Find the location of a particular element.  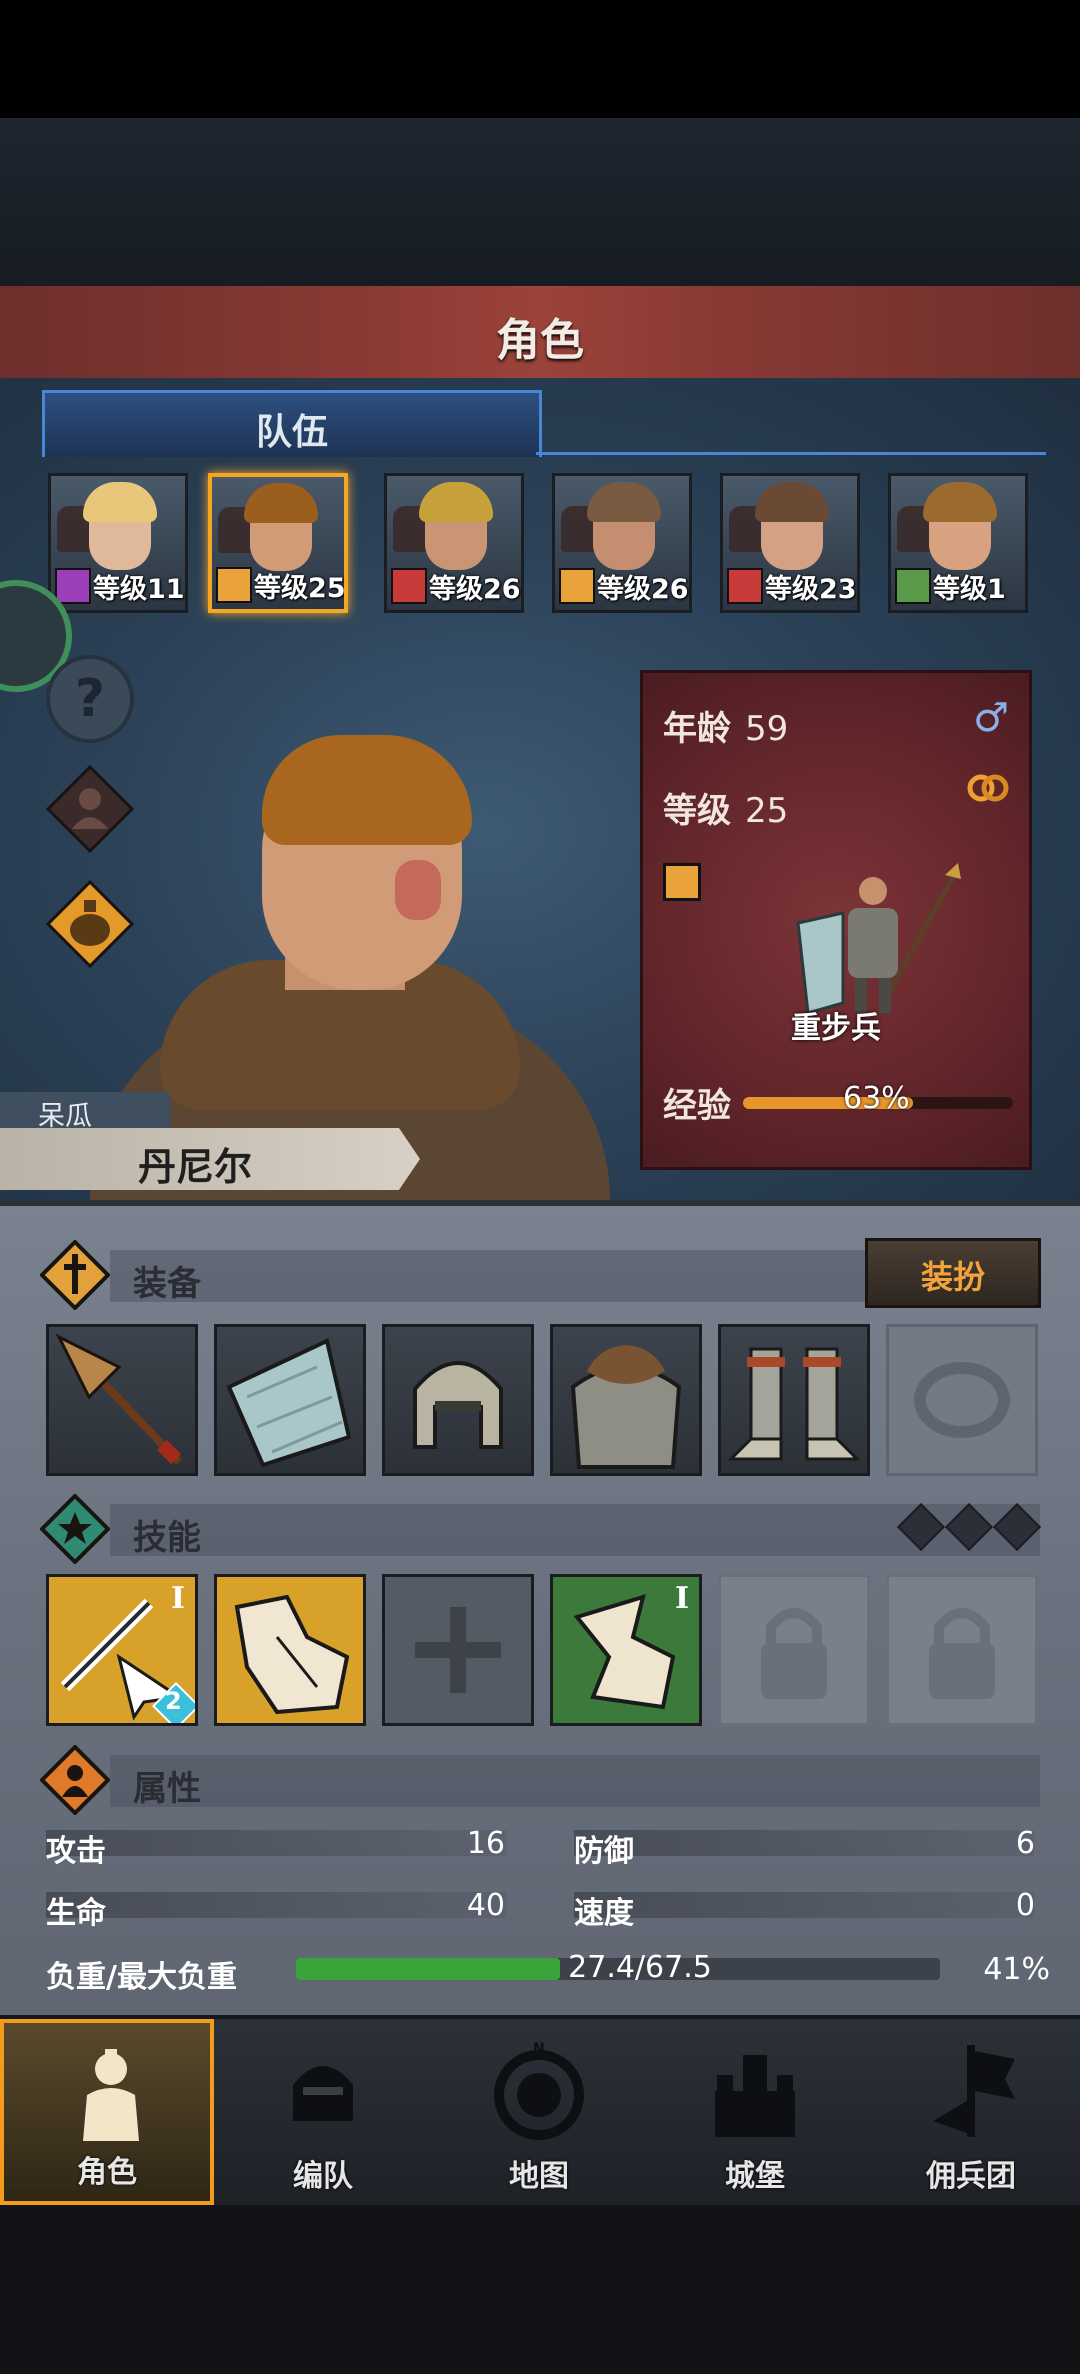

equip-slot-armor is located at coordinates (626, 1400).